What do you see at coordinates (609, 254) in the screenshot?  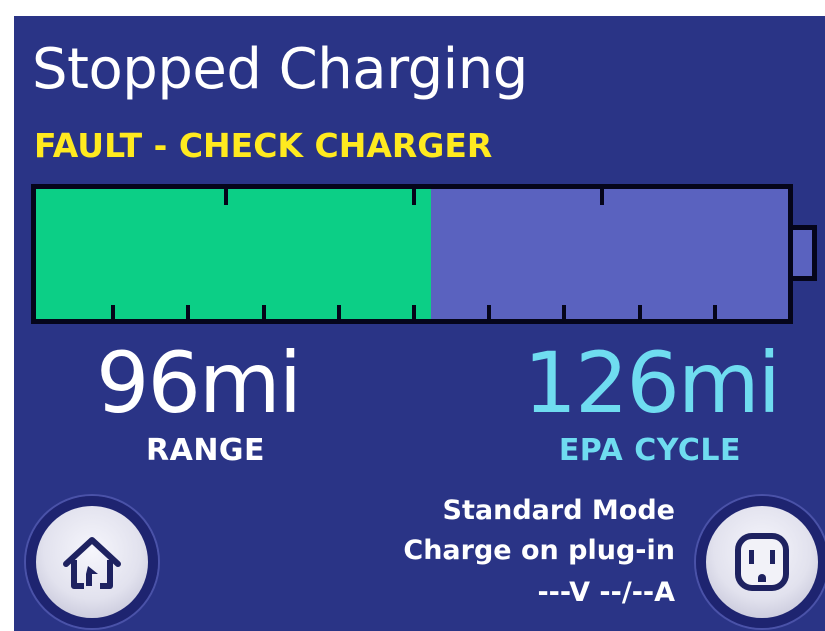 I see `battery-empty-fill` at bounding box center [609, 254].